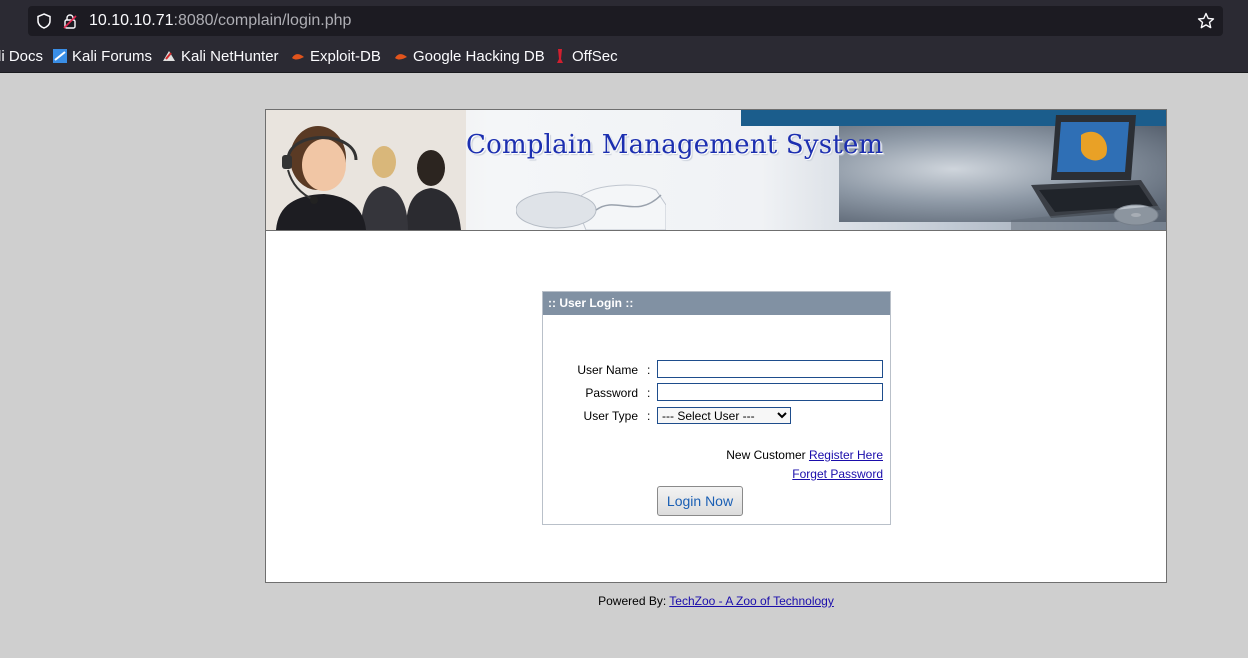  I want to click on footer-prefix: Powered By:, so click(632, 601).